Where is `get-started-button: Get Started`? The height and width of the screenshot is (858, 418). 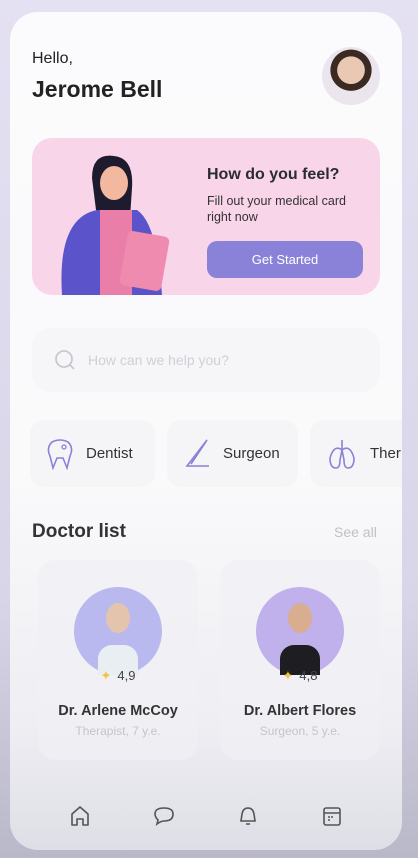 get-started-button: Get Started is located at coordinates (285, 259).